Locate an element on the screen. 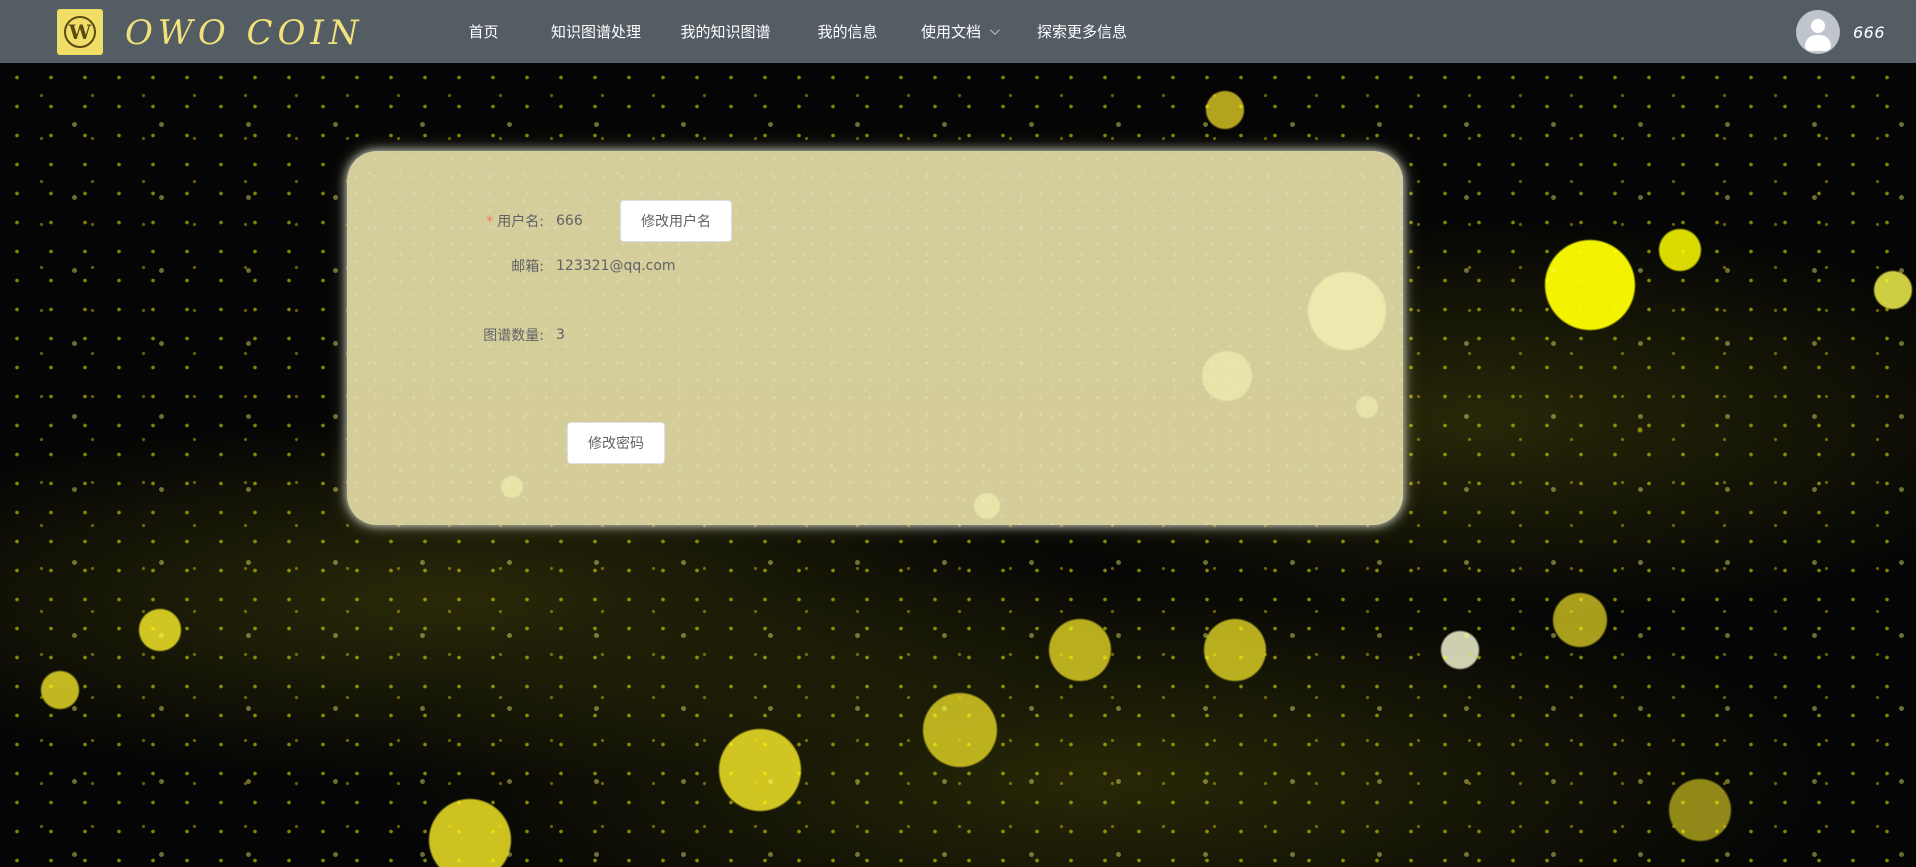  username-label-text: 用户名: is located at coordinates (520, 222).